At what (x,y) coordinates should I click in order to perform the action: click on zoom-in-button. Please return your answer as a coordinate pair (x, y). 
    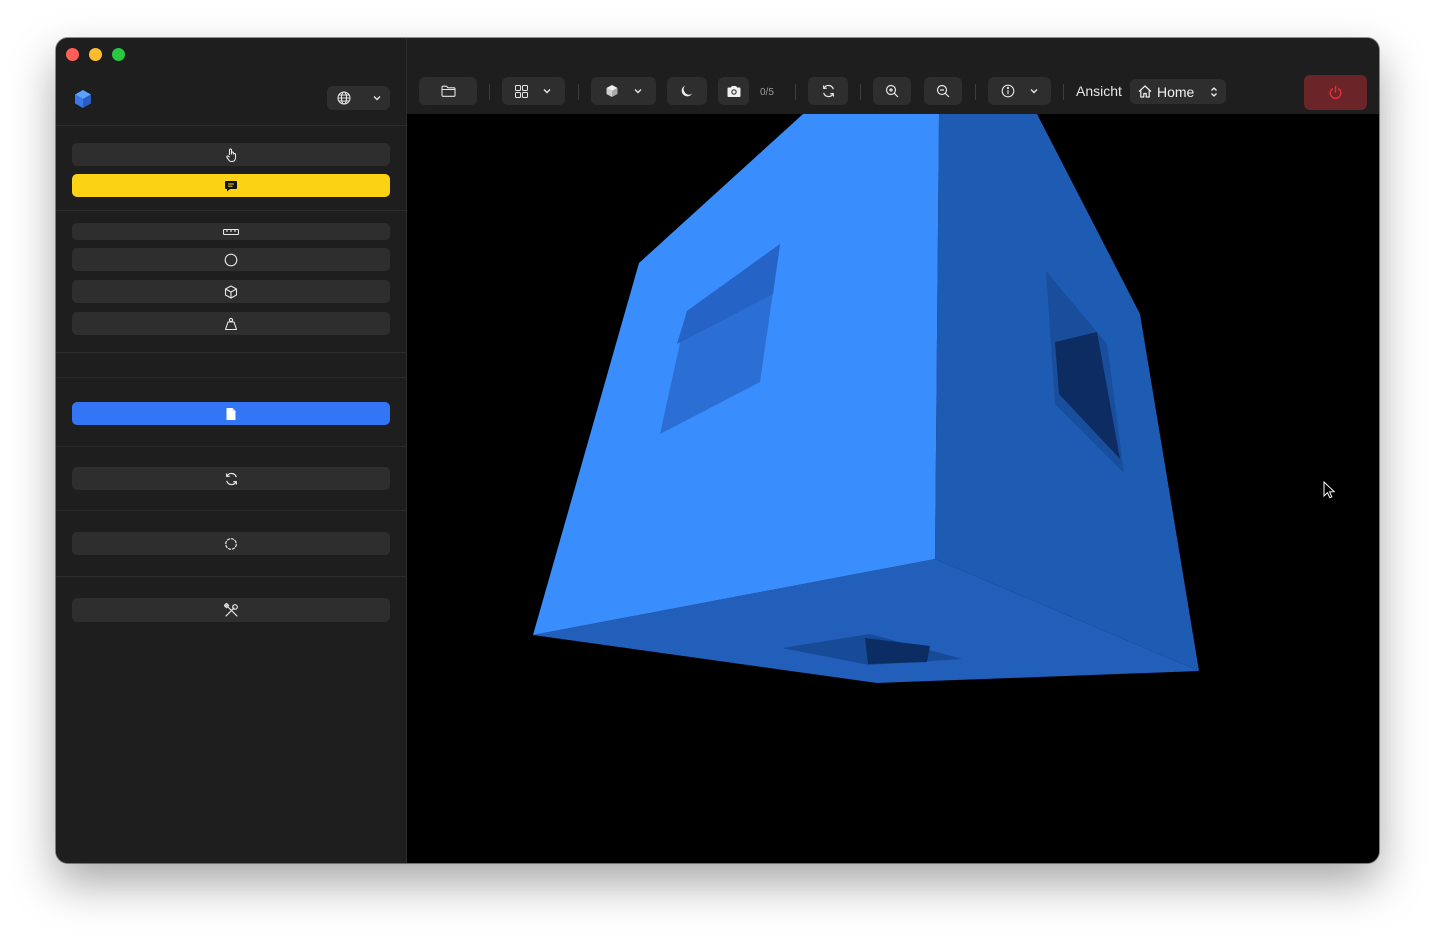
    Looking at the image, I should click on (892, 91).